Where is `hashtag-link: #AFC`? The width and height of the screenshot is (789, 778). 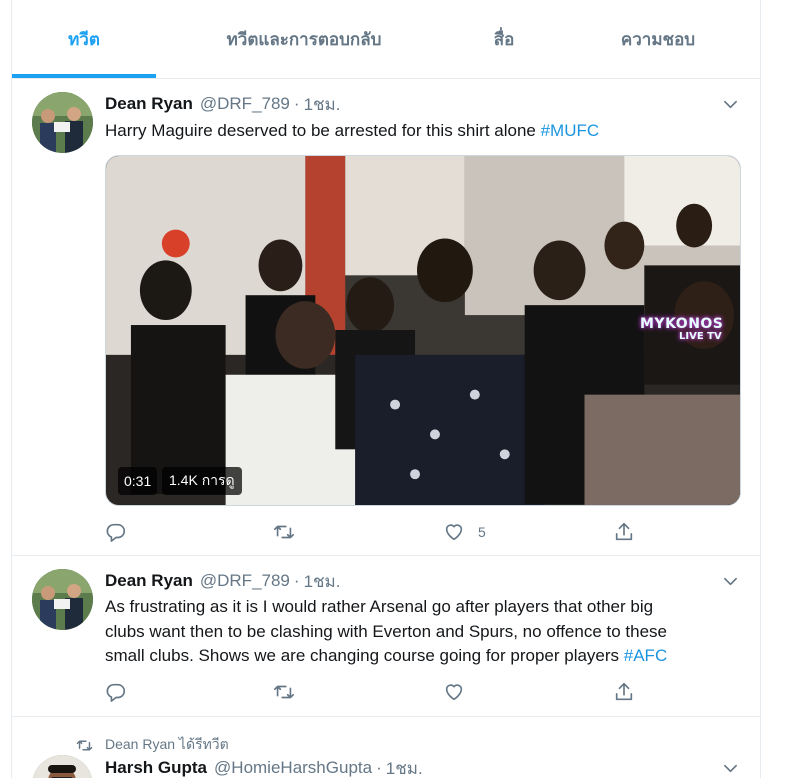
hashtag-link: #AFC is located at coordinates (645, 655).